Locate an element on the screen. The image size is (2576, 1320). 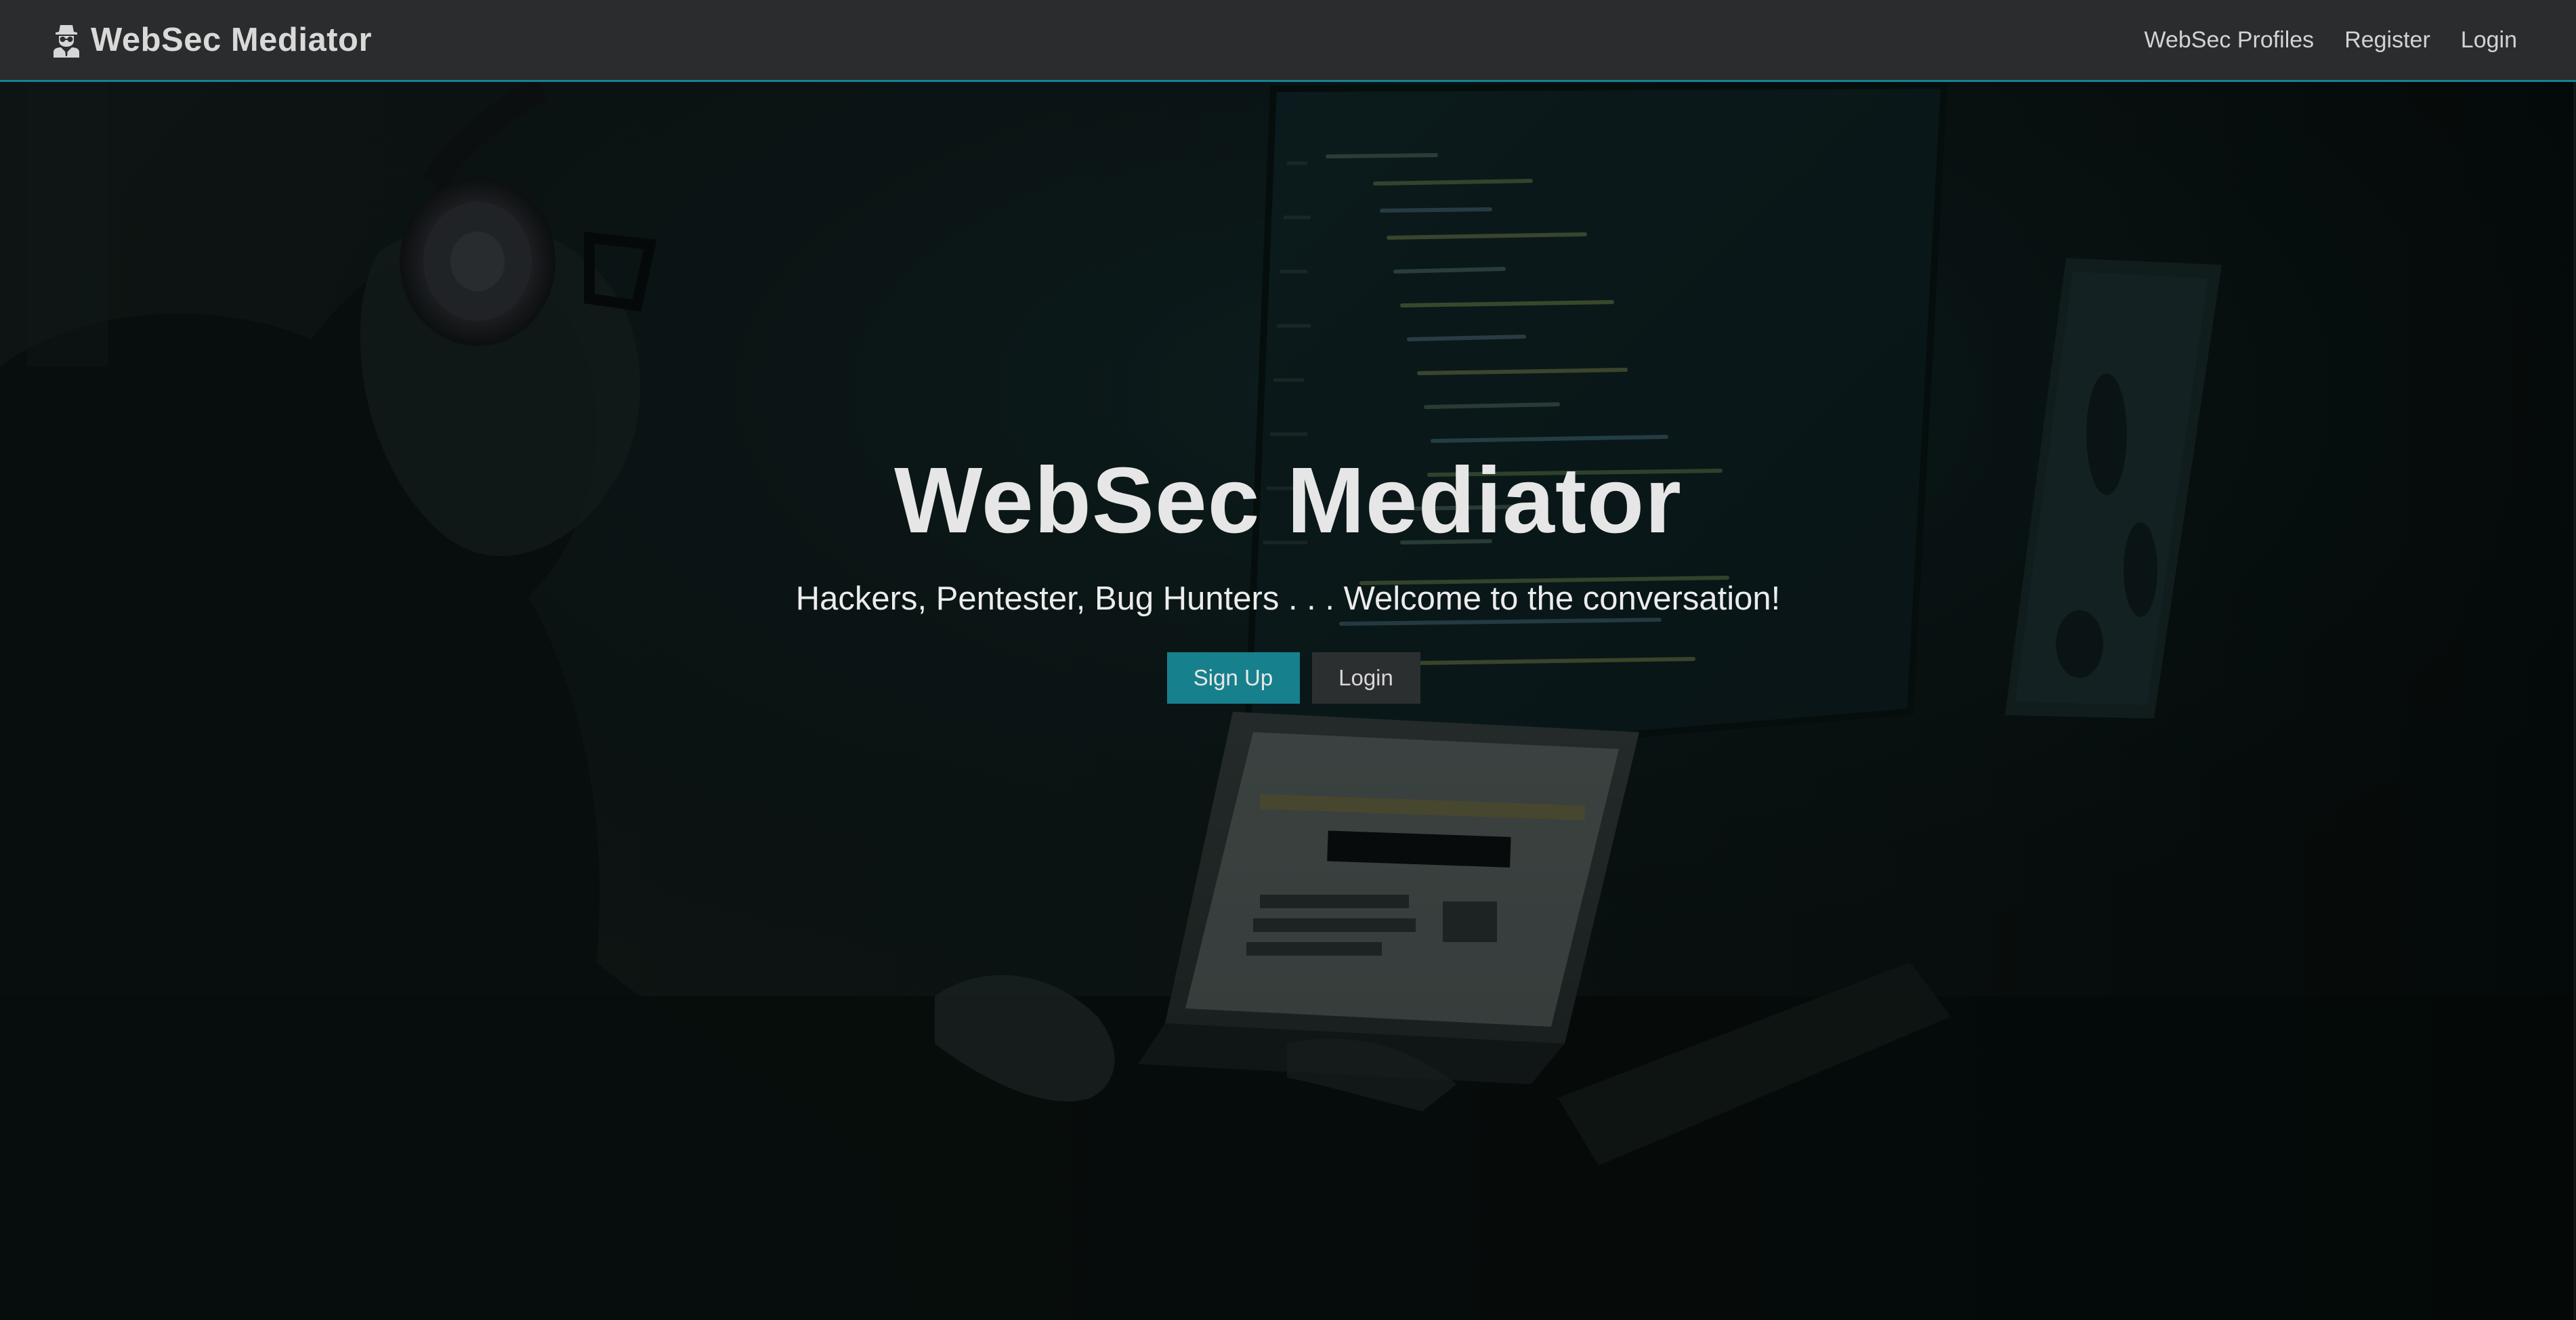
nav-link-websec-profiles: WebSec Profiles is located at coordinates (2229, 40).